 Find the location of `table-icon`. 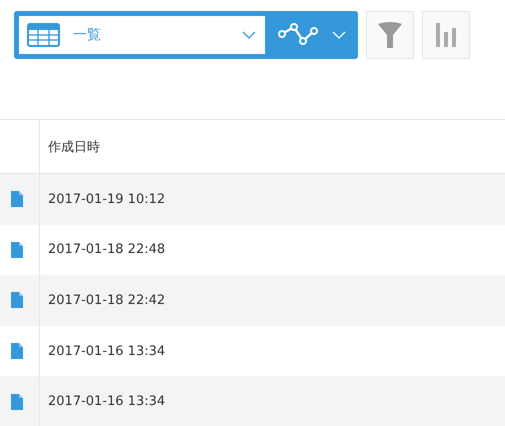

table-icon is located at coordinates (43, 35).